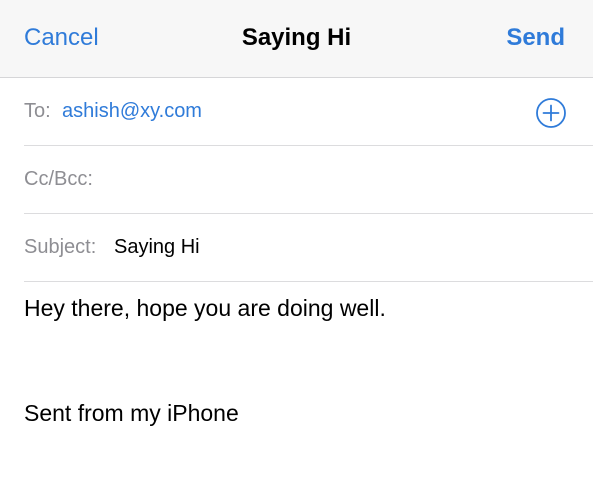 The image size is (593, 487). What do you see at coordinates (157, 247) in the screenshot?
I see `subject-value: Saying Hi` at bounding box center [157, 247].